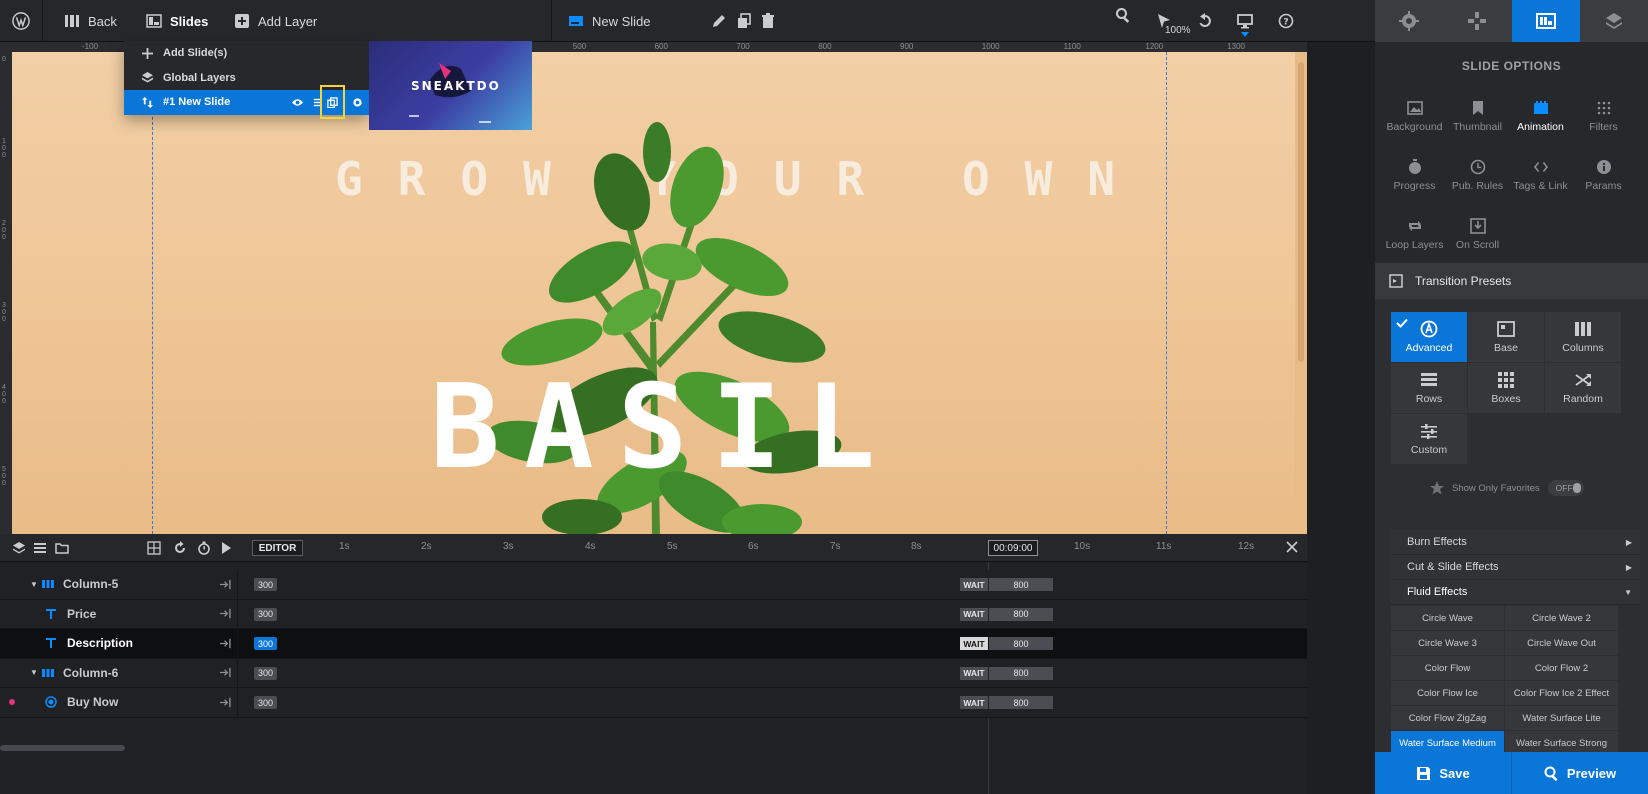 Image resolution: width=1648 pixels, height=794 pixels. Describe the element at coordinates (653, 703) in the screenshot. I see `timeline-row: Buy Now 300 WAIT 800` at that location.